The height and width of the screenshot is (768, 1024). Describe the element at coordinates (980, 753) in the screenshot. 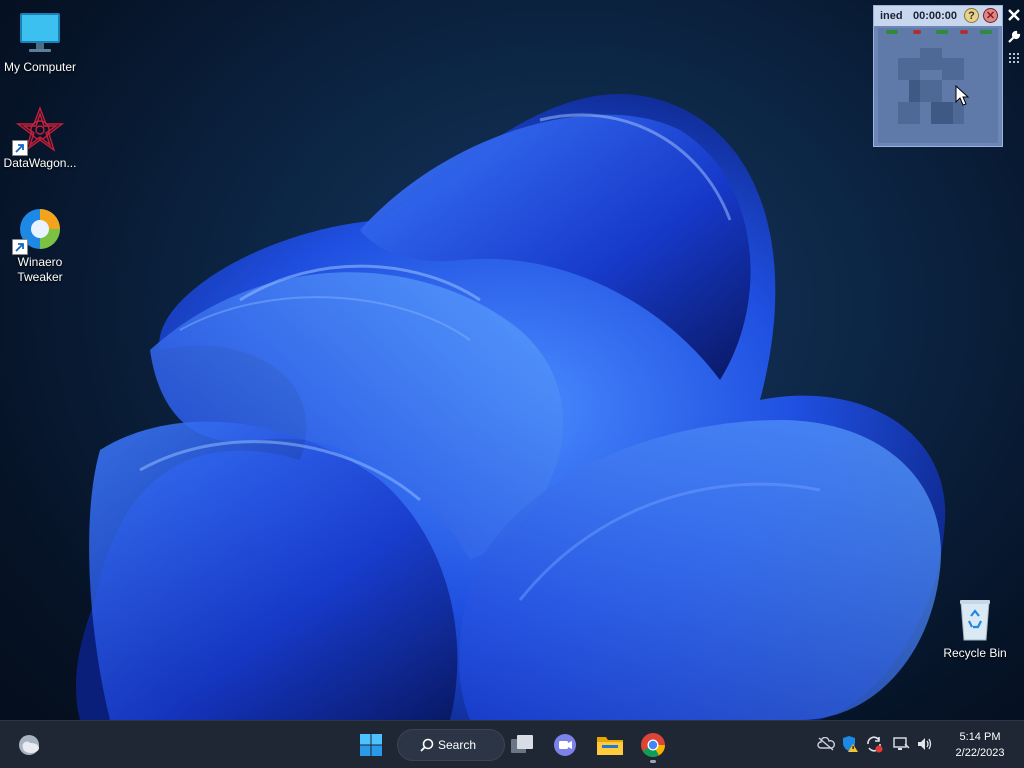

I see `clock-date: 2/22/2023` at that location.